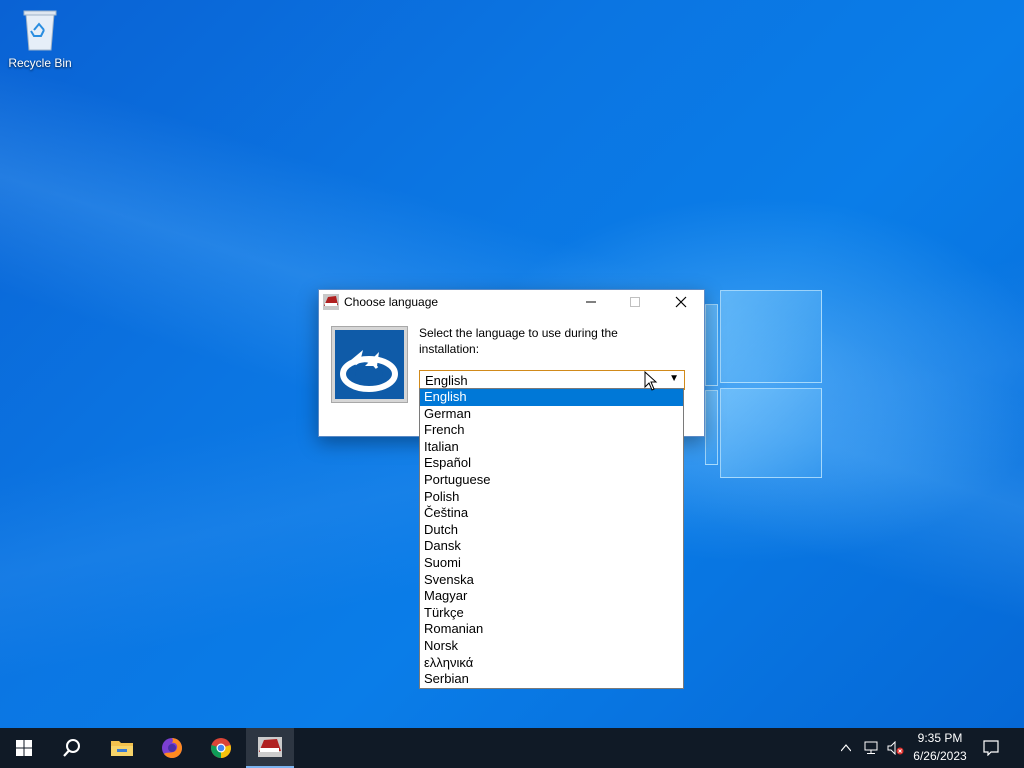  I want to click on language-option: Español, so click(551, 463).